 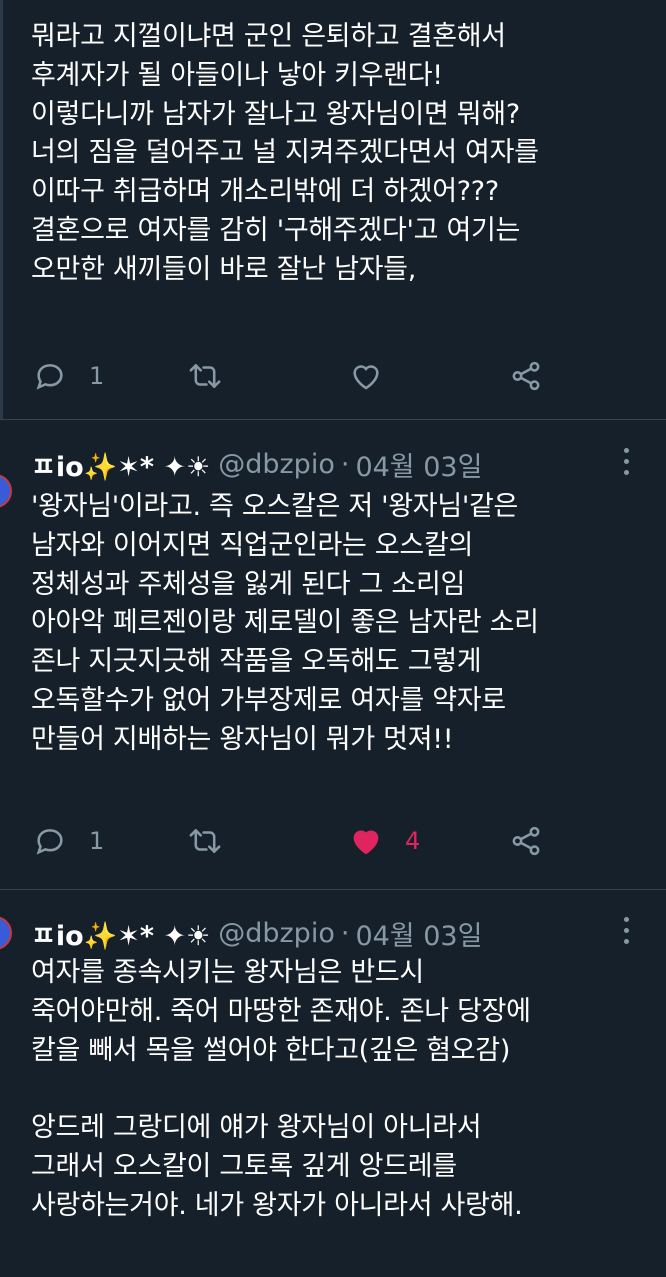 I want to click on like-button: 4, so click(x=384, y=841).